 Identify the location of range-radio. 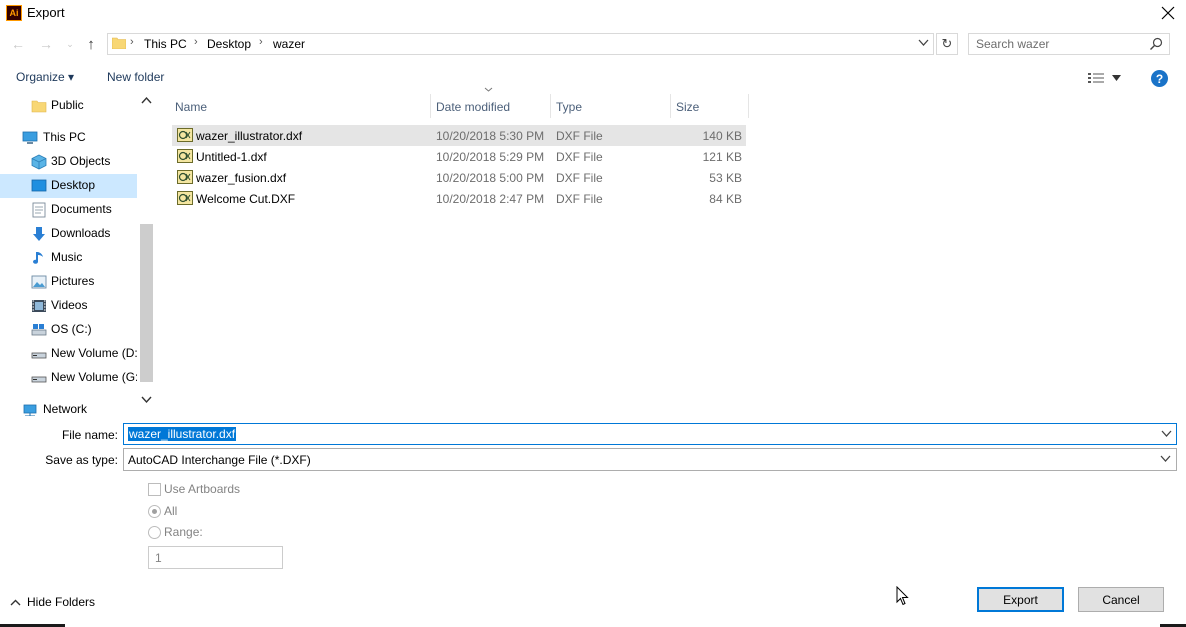
(154, 532).